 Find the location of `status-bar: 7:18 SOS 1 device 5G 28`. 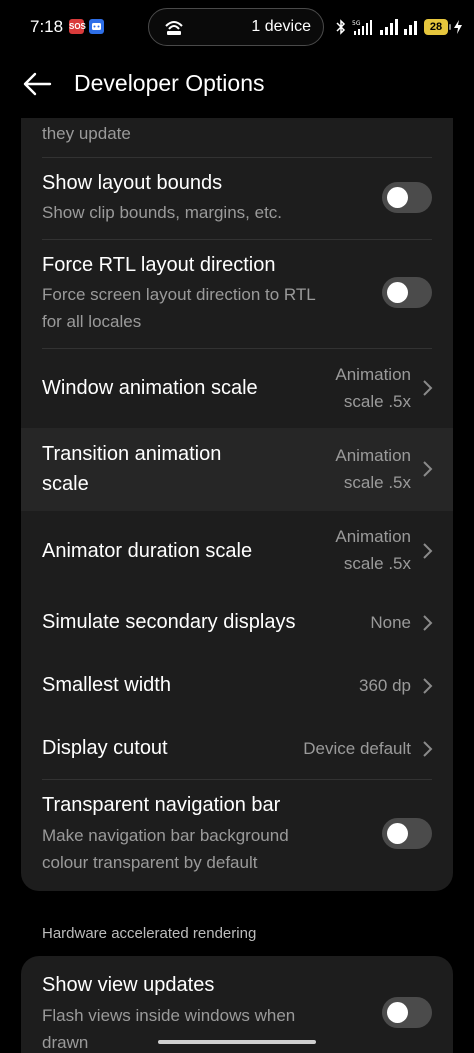

status-bar: 7:18 SOS 1 device 5G 28 is located at coordinates (237, 28).